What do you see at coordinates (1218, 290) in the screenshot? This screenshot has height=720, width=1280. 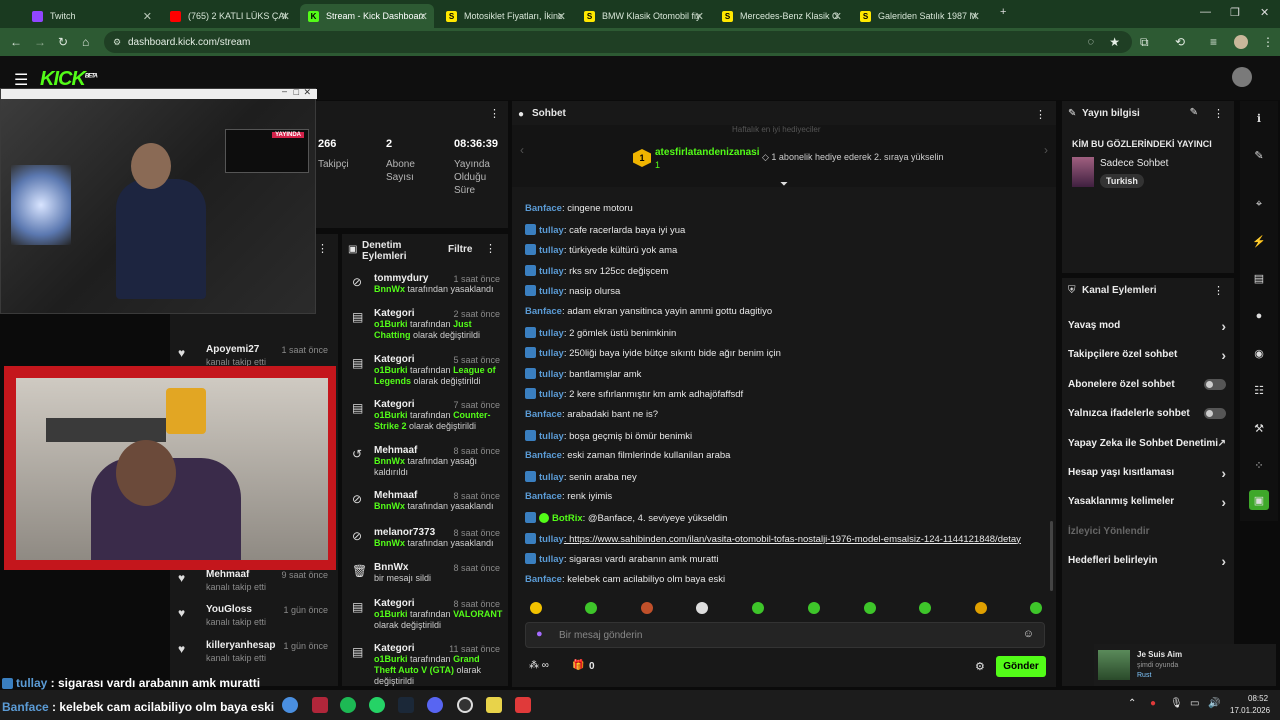 I see `actions-menu-icon: ⋮` at bounding box center [1218, 290].